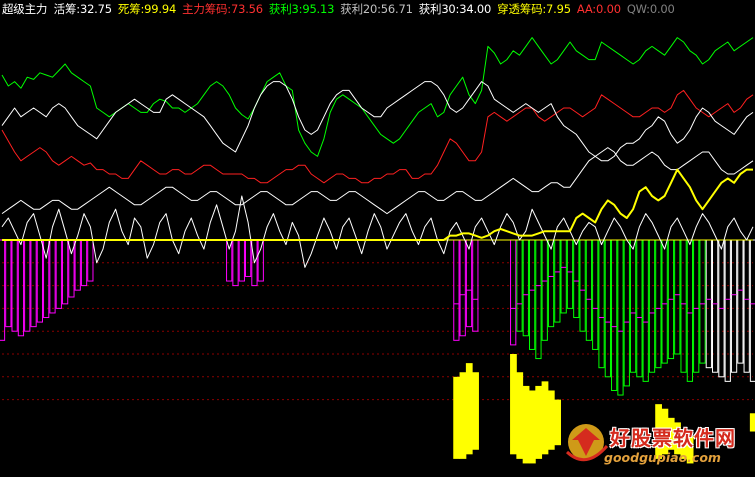  I want to click on indicator-value: 34.00, so click(475, 9).